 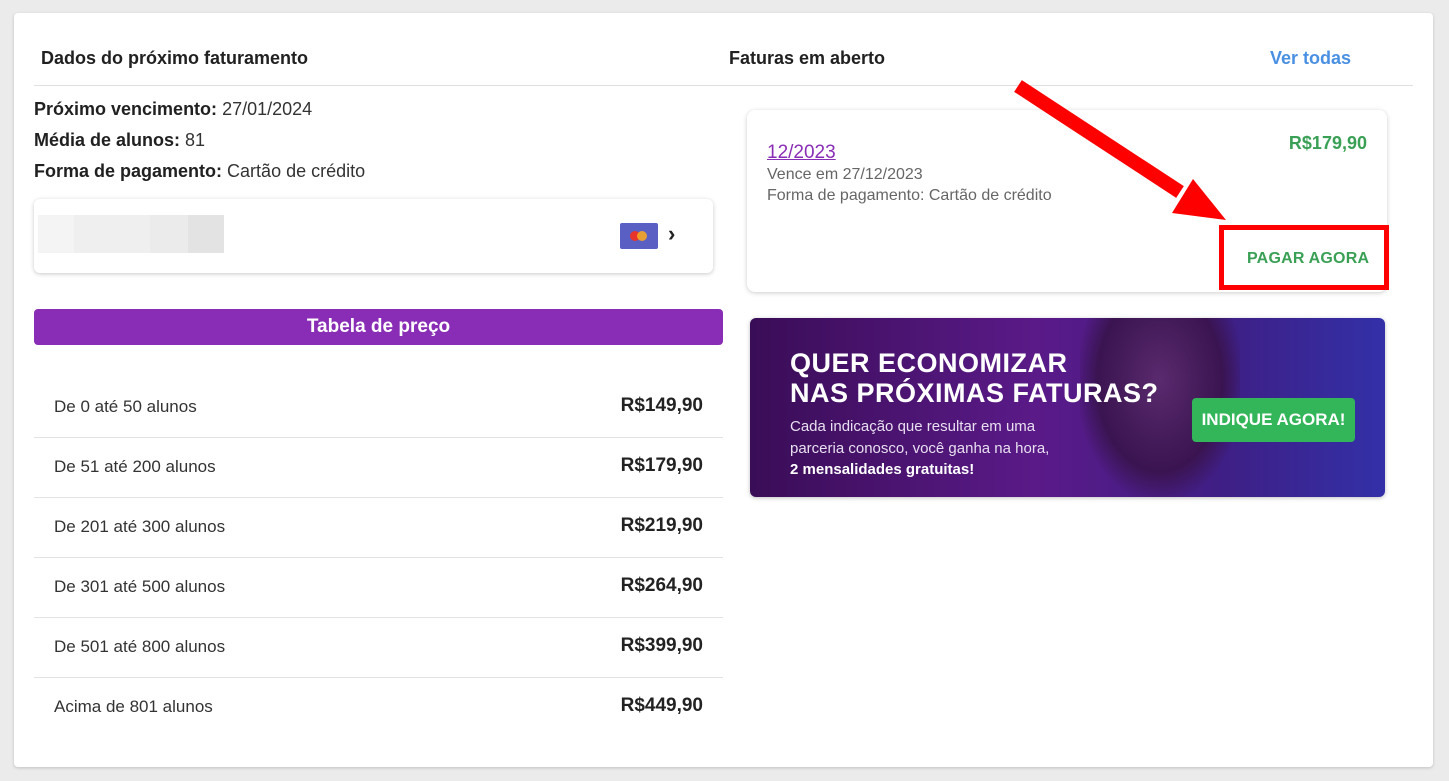 I want to click on next-billing-title: Dados do próximo faturamento, so click(x=175, y=58).